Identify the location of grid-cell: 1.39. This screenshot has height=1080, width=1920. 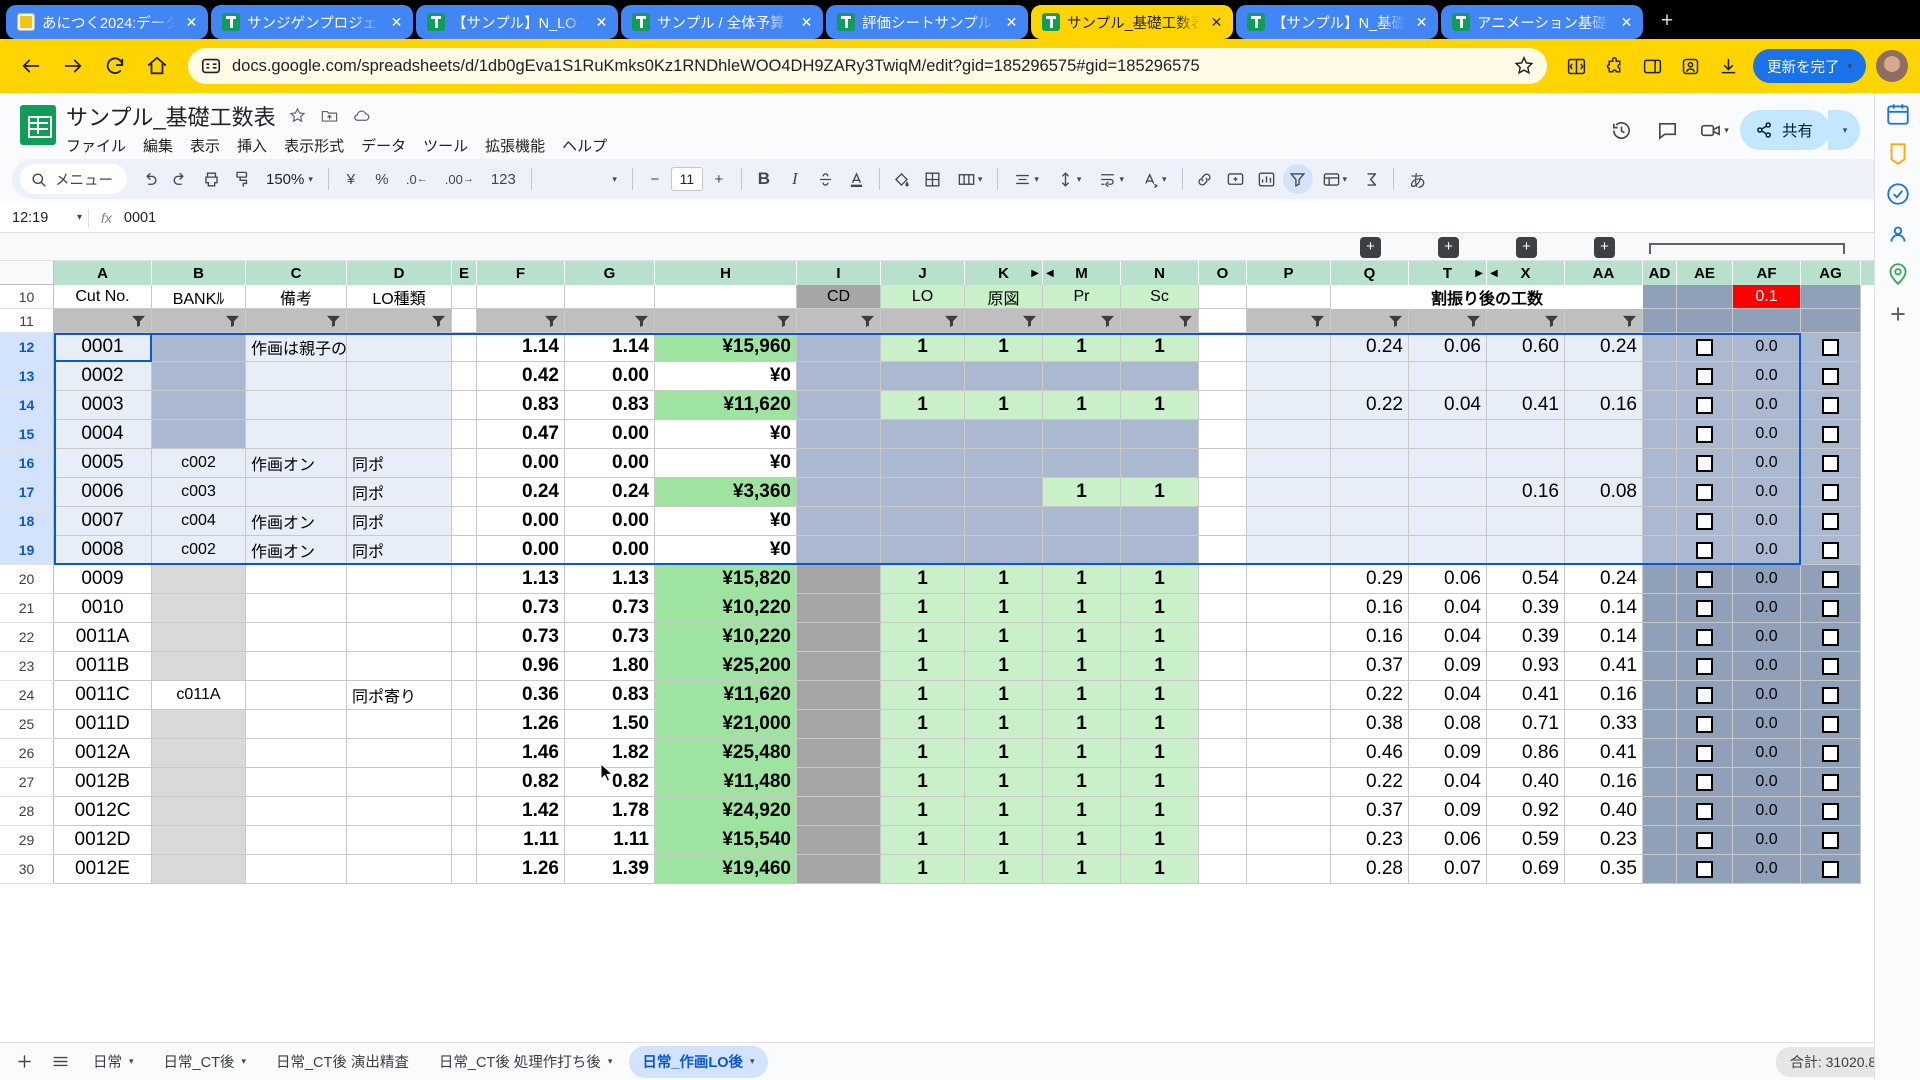
(610, 869).